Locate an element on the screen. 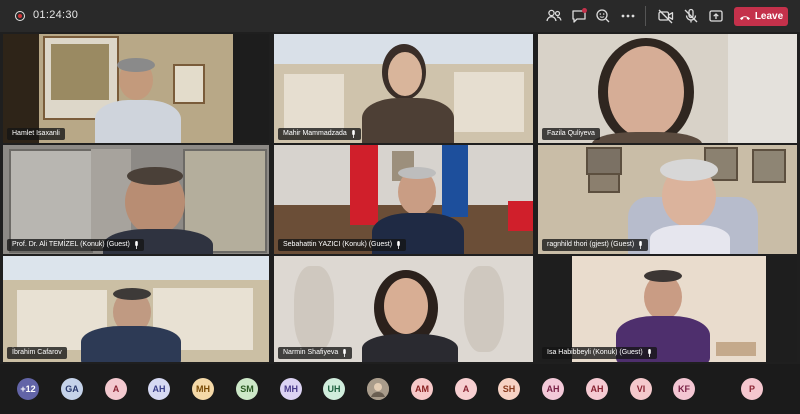 Image resolution: width=800 pixels, height=414 pixels. participant-name-tag: Hamlet Isaxanli is located at coordinates (36, 134).